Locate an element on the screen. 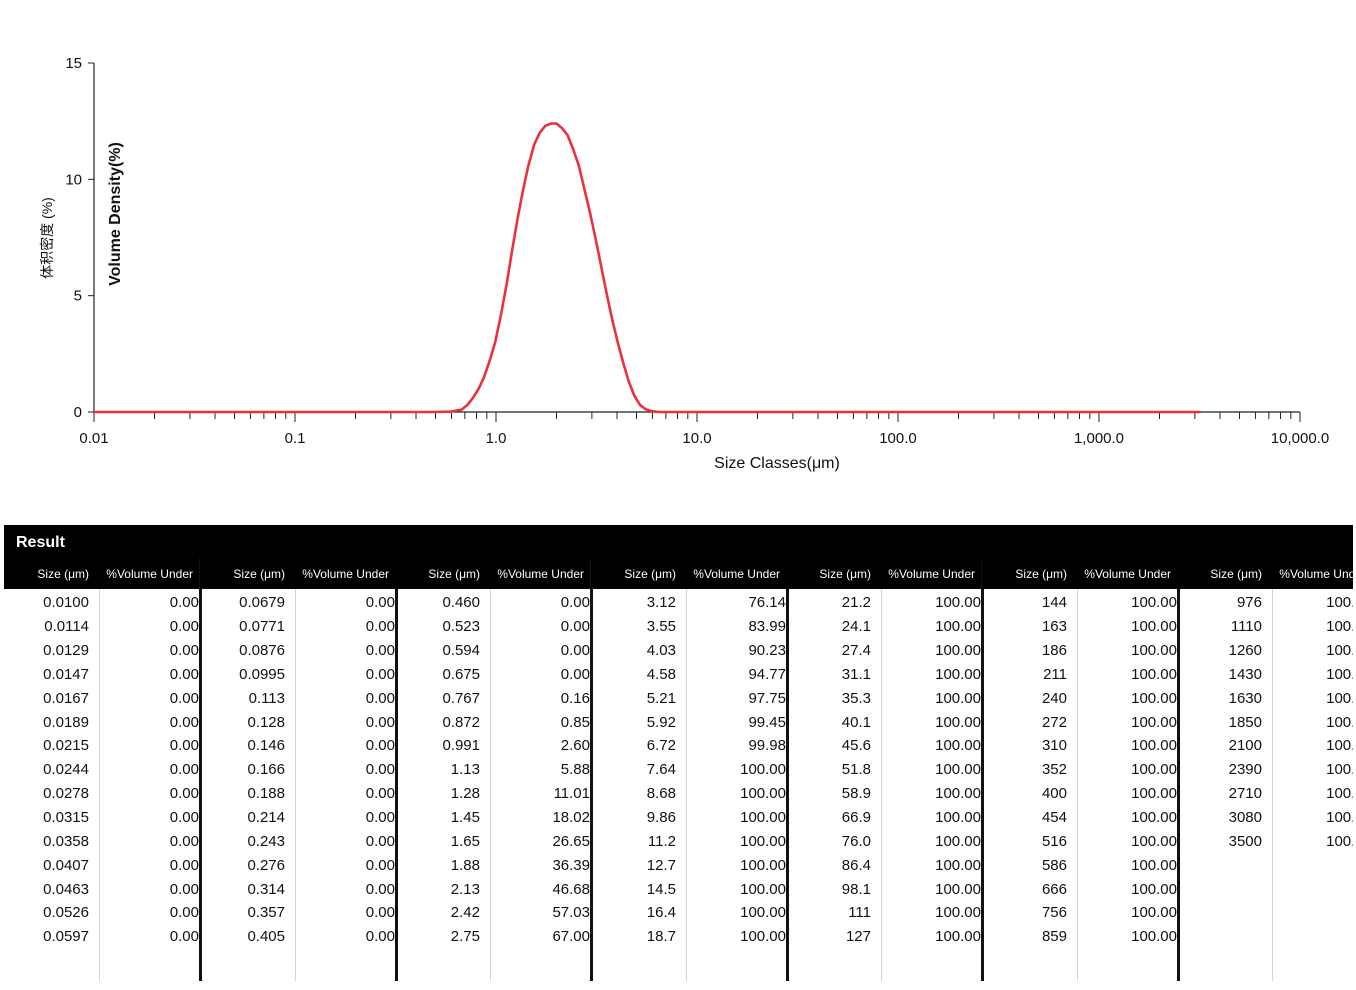 The height and width of the screenshot is (990, 1356). size-cell: 2390 is located at coordinates (1245, 770).